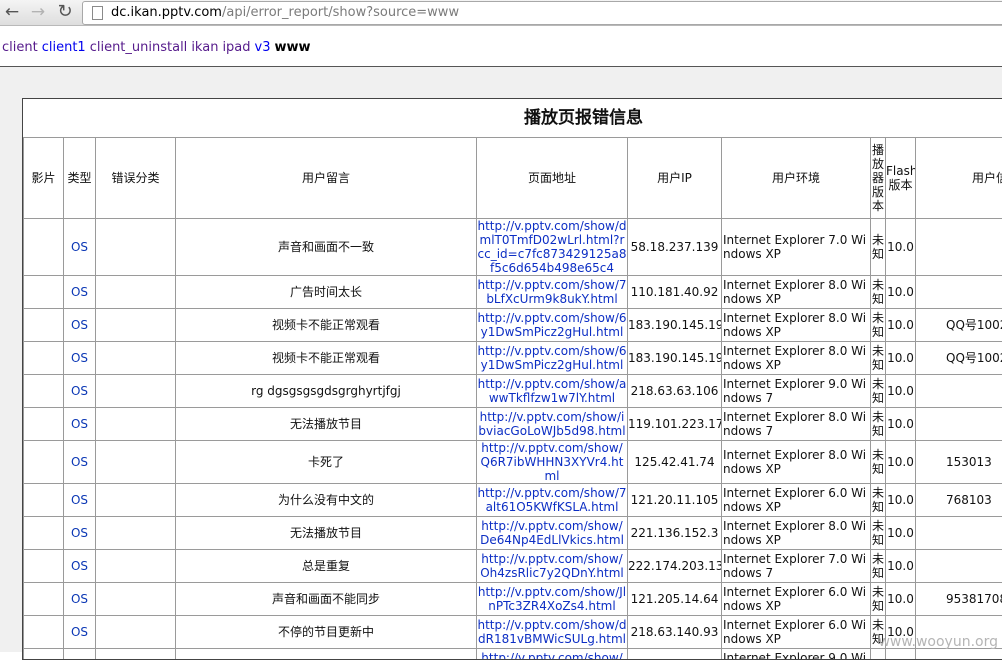 The height and width of the screenshot is (660, 1002). What do you see at coordinates (12, 12) in the screenshot?
I see `back-arrow-icon: ←` at bounding box center [12, 12].